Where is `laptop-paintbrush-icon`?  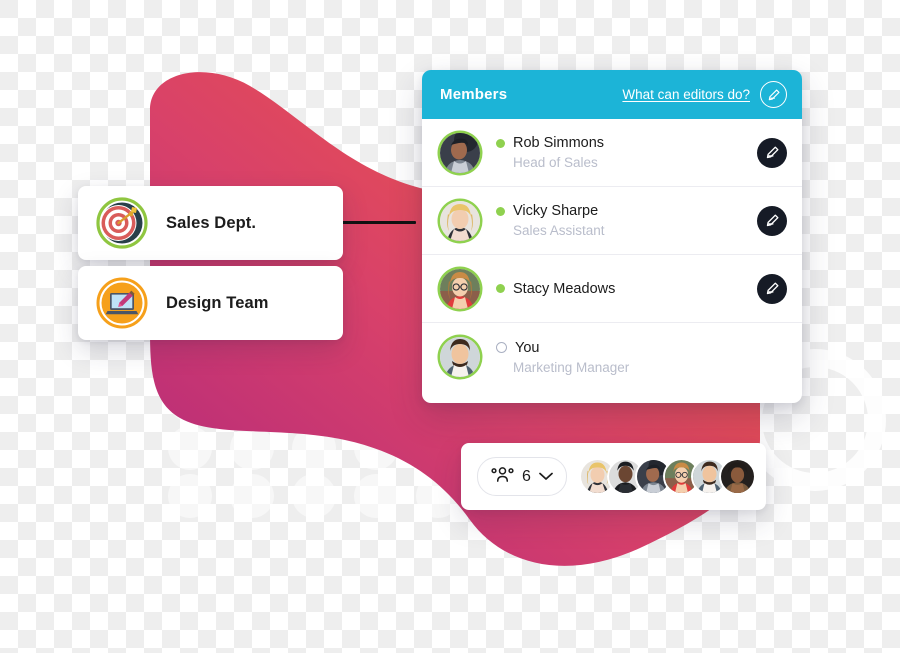 laptop-paintbrush-icon is located at coordinates (122, 303).